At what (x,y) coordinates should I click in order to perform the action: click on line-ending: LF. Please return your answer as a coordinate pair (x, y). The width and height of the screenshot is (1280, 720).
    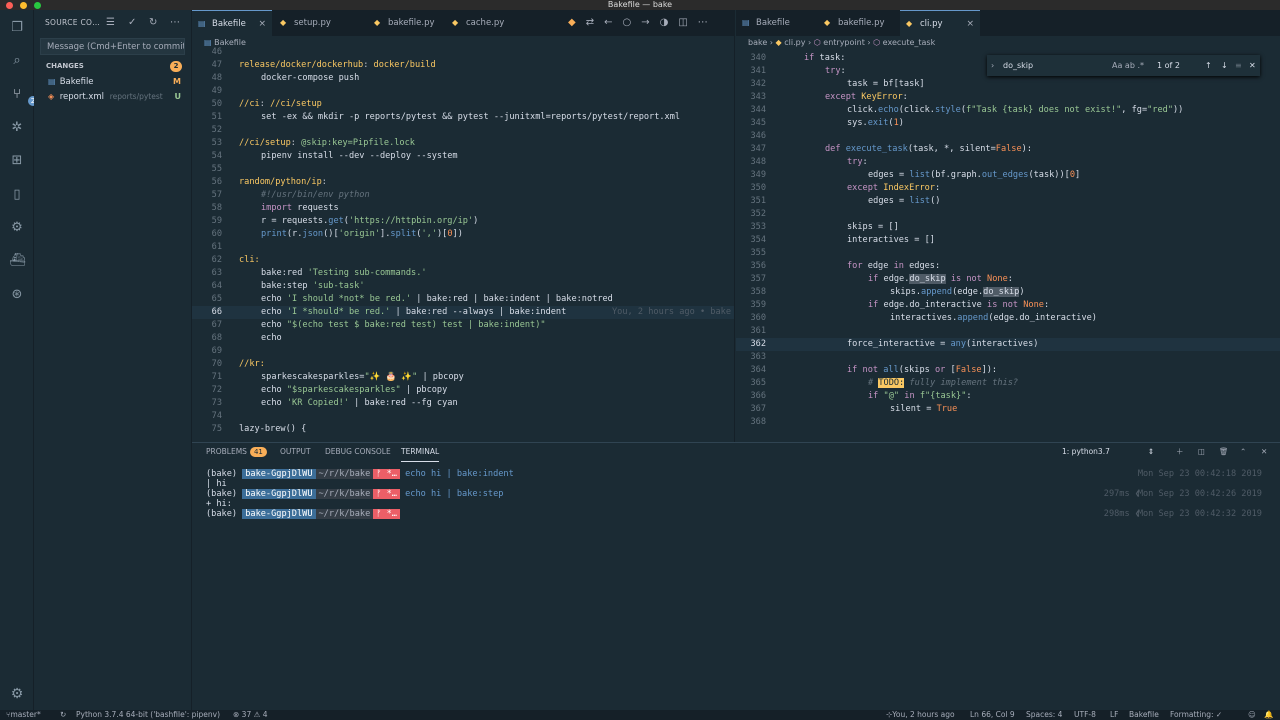
    Looking at the image, I should click on (1114, 715).